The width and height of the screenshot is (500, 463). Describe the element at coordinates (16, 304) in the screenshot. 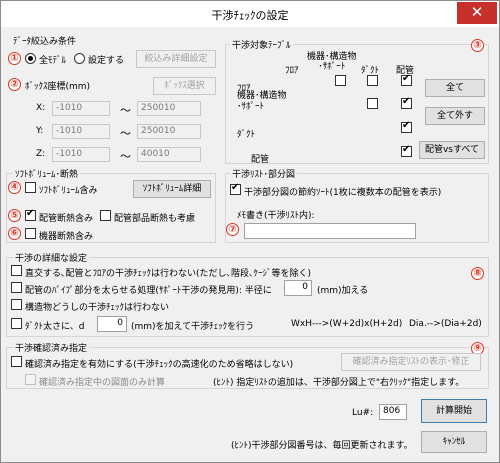

I see `detail-opt3-checkbox` at that location.